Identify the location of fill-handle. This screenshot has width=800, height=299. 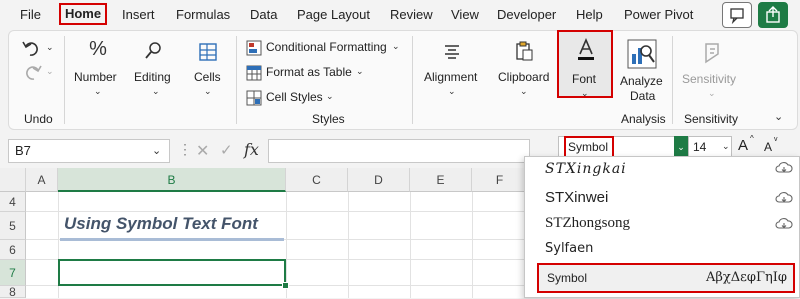
(285, 285).